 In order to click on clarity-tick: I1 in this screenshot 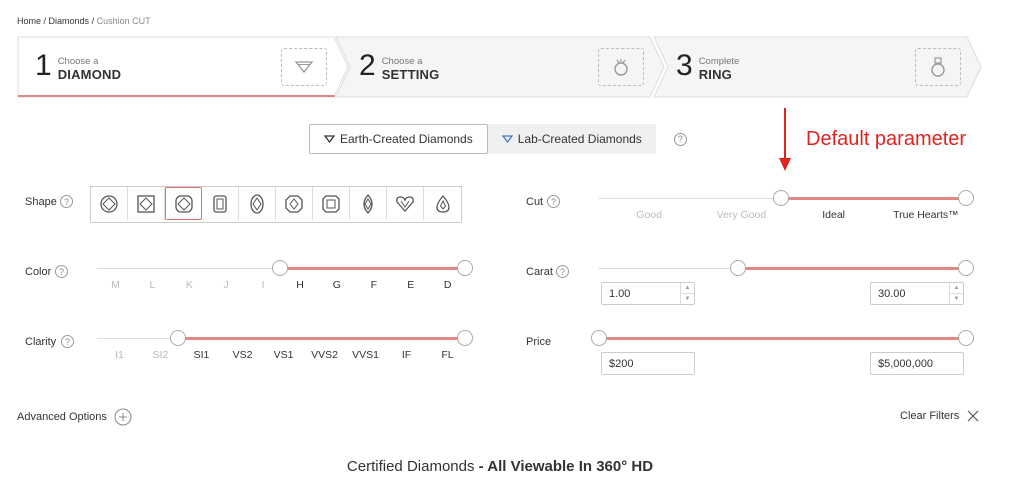, I will do `click(119, 355)`.